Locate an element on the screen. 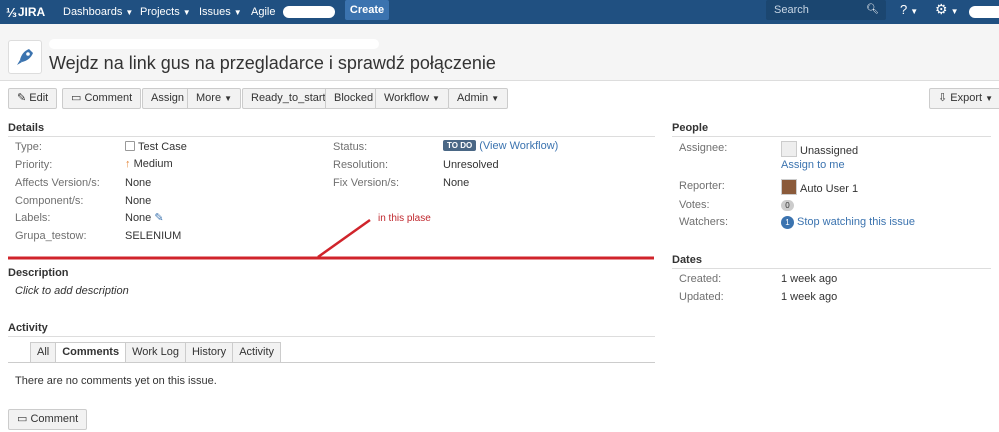  comment-footer-button: ▭ Comment is located at coordinates (48, 419).